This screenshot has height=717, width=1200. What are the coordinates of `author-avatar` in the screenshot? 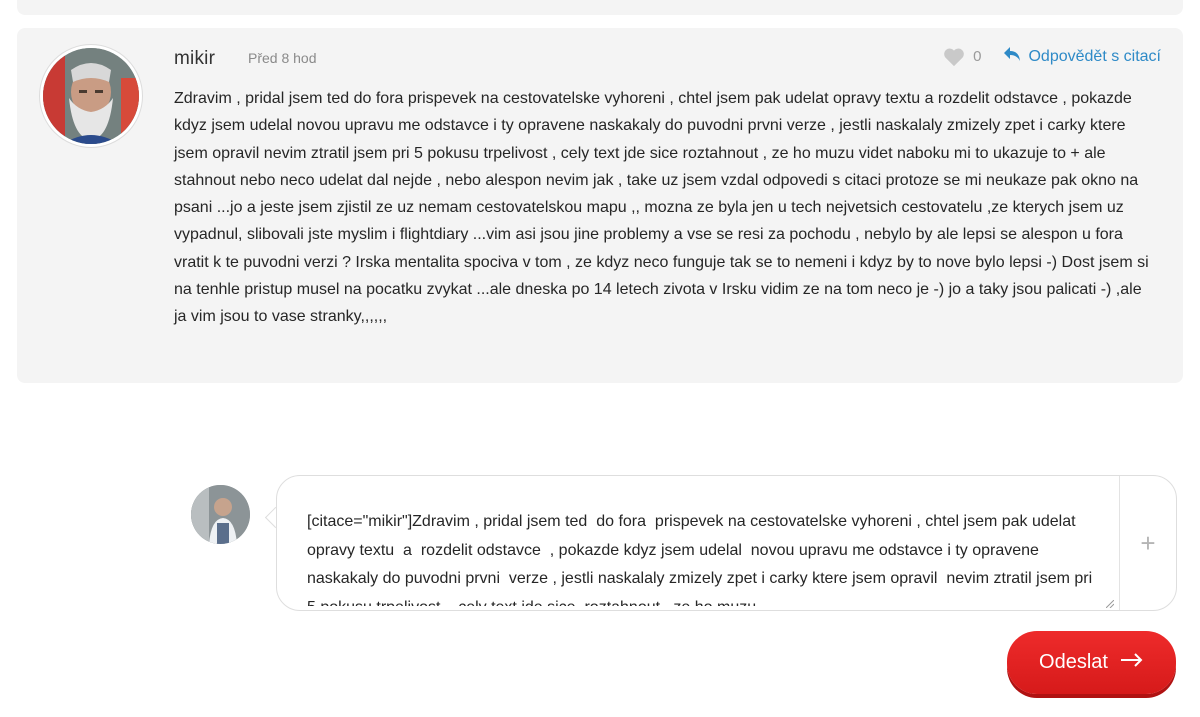 It's located at (91, 96).